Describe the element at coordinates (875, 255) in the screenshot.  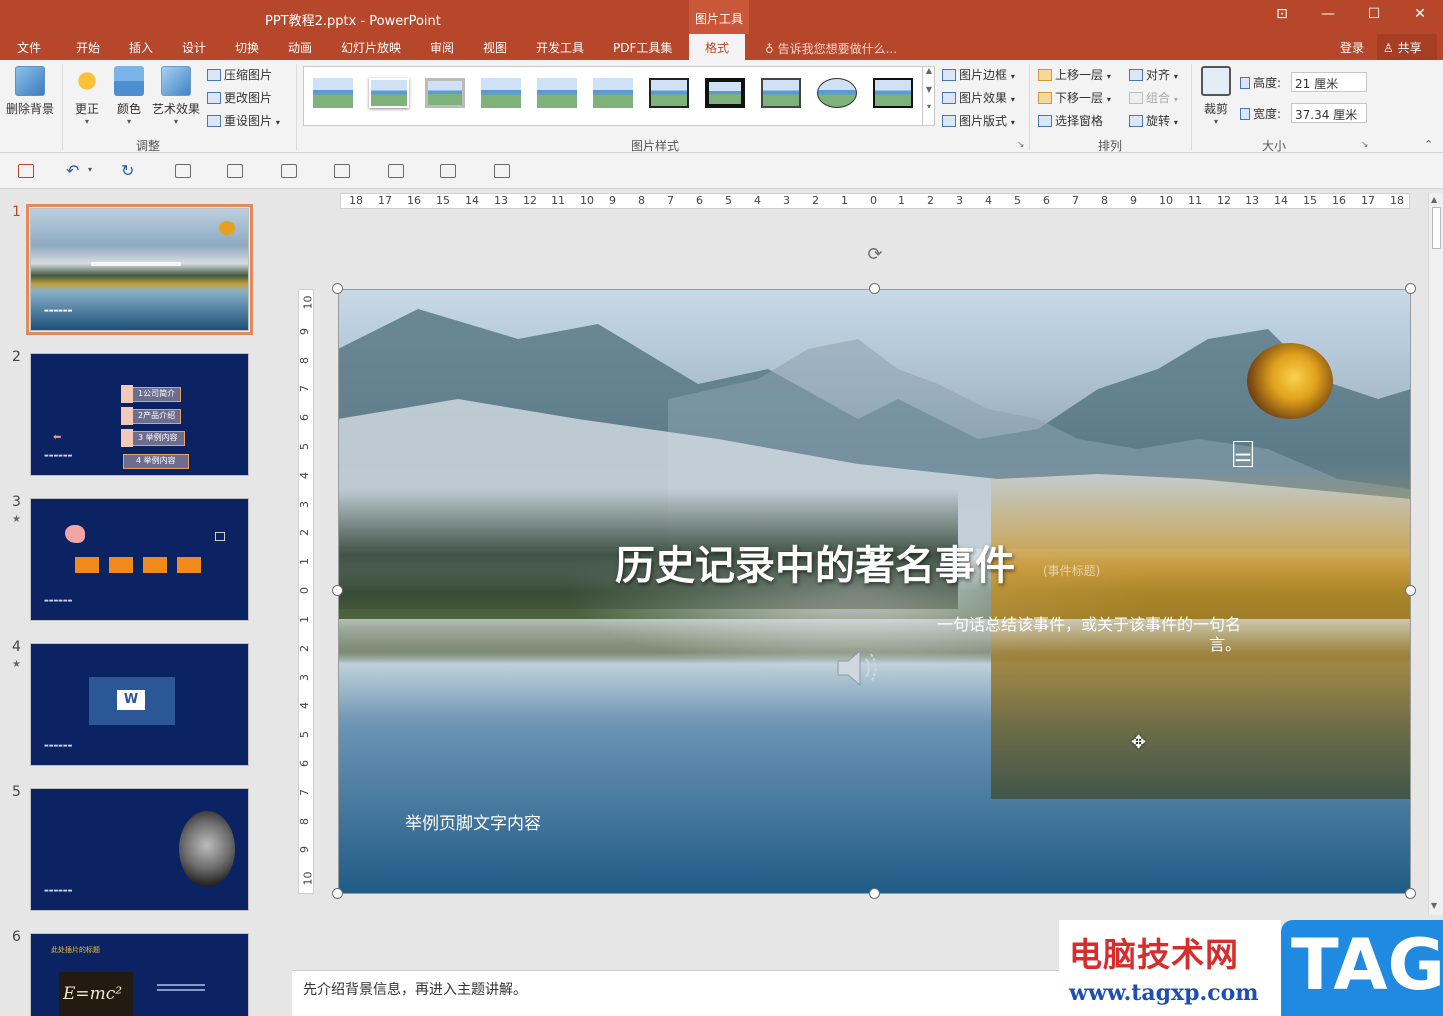
I see `rotate-handle-icon: ⟳` at that location.